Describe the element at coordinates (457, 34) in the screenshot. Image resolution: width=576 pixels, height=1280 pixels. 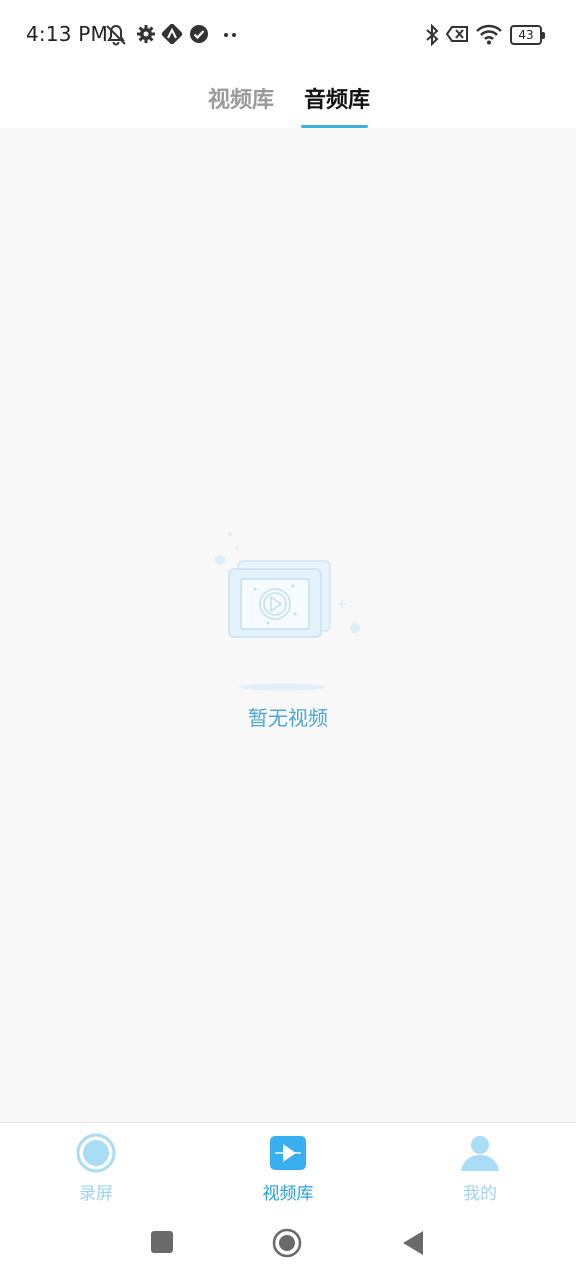
I see `sim-off-icon` at that location.